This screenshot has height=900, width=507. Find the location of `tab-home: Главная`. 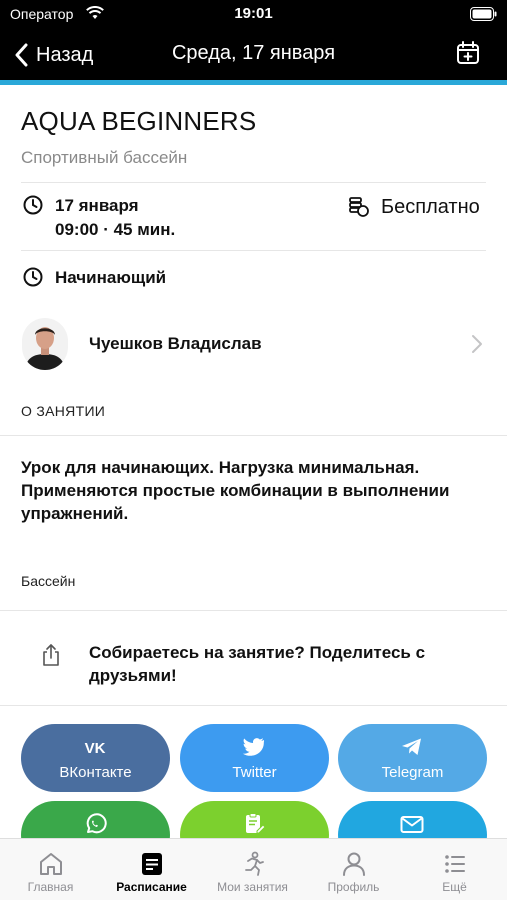

tab-home: Главная is located at coordinates (50, 869).